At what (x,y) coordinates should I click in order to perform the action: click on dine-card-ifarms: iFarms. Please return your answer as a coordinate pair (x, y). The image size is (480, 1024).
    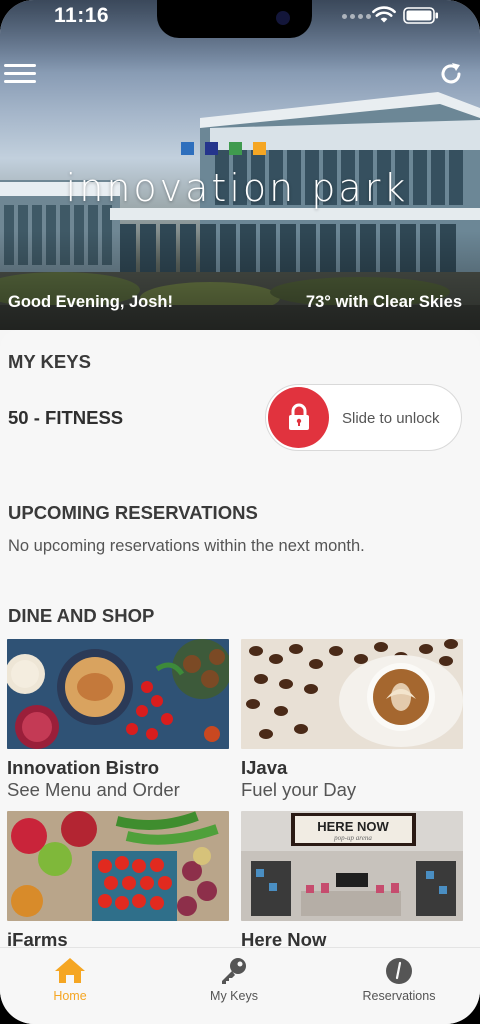
    Looking at the image, I should click on (118, 879).